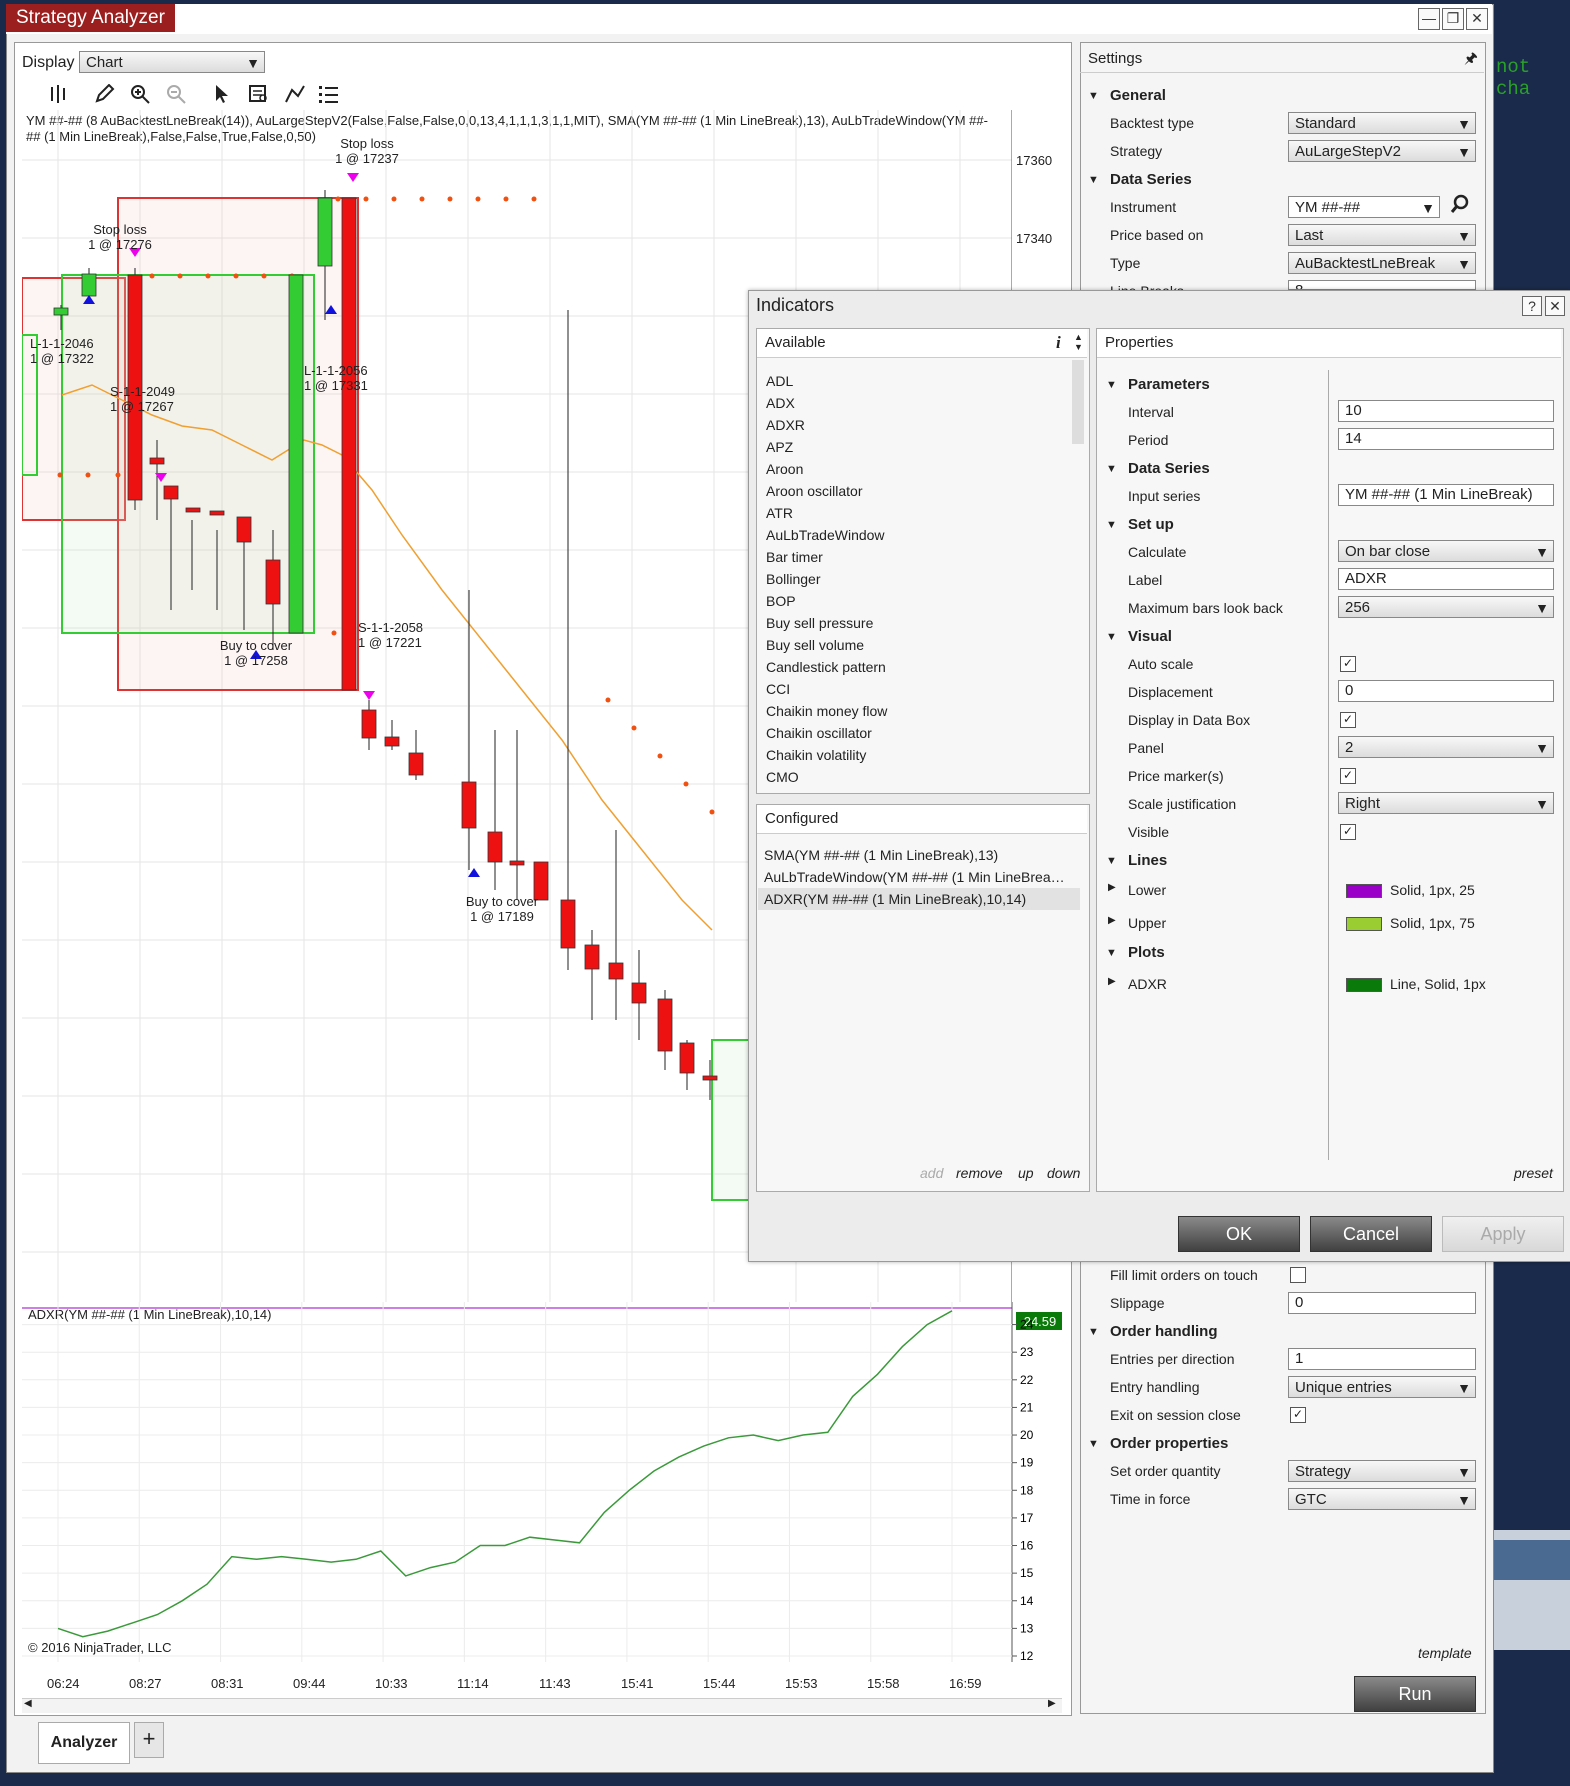  I want to click on tab-analyzer: Analyzer, so click(84, 1743).